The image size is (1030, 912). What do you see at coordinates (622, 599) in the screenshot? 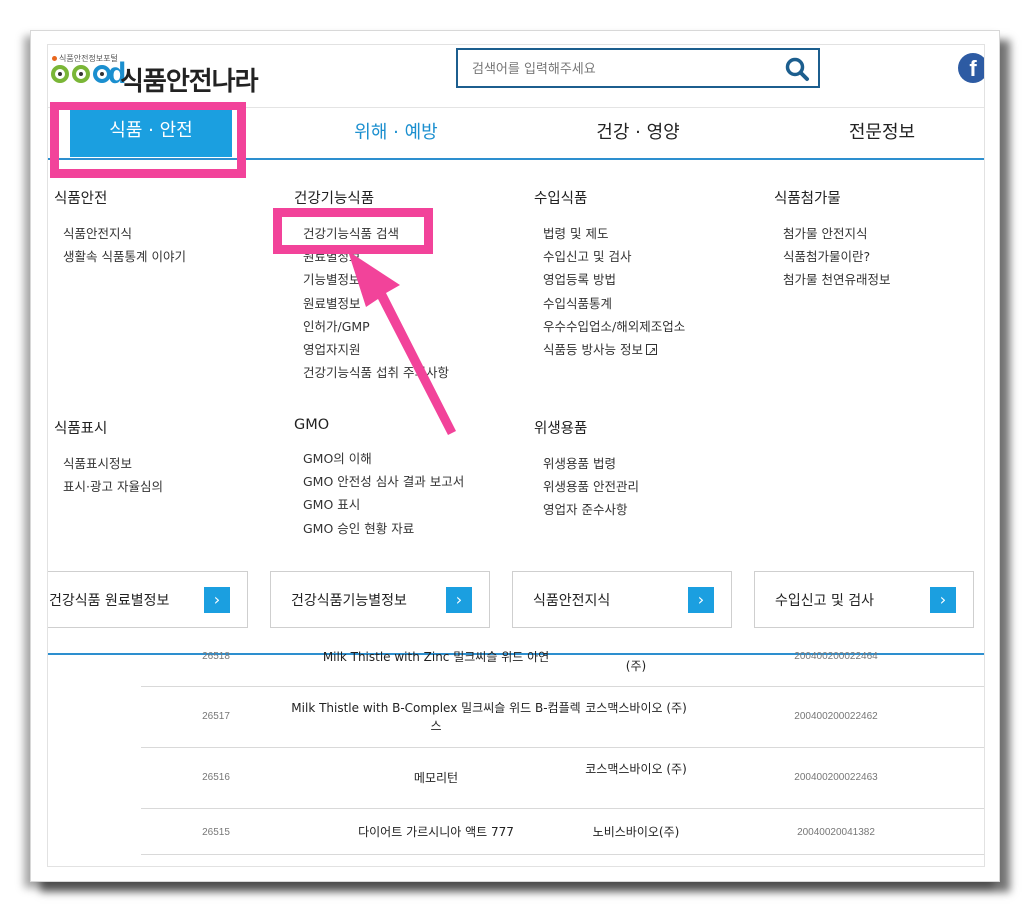
I see `quicklink-food-safety: 식품안전지식 ›` at bounding box center [622, 599].